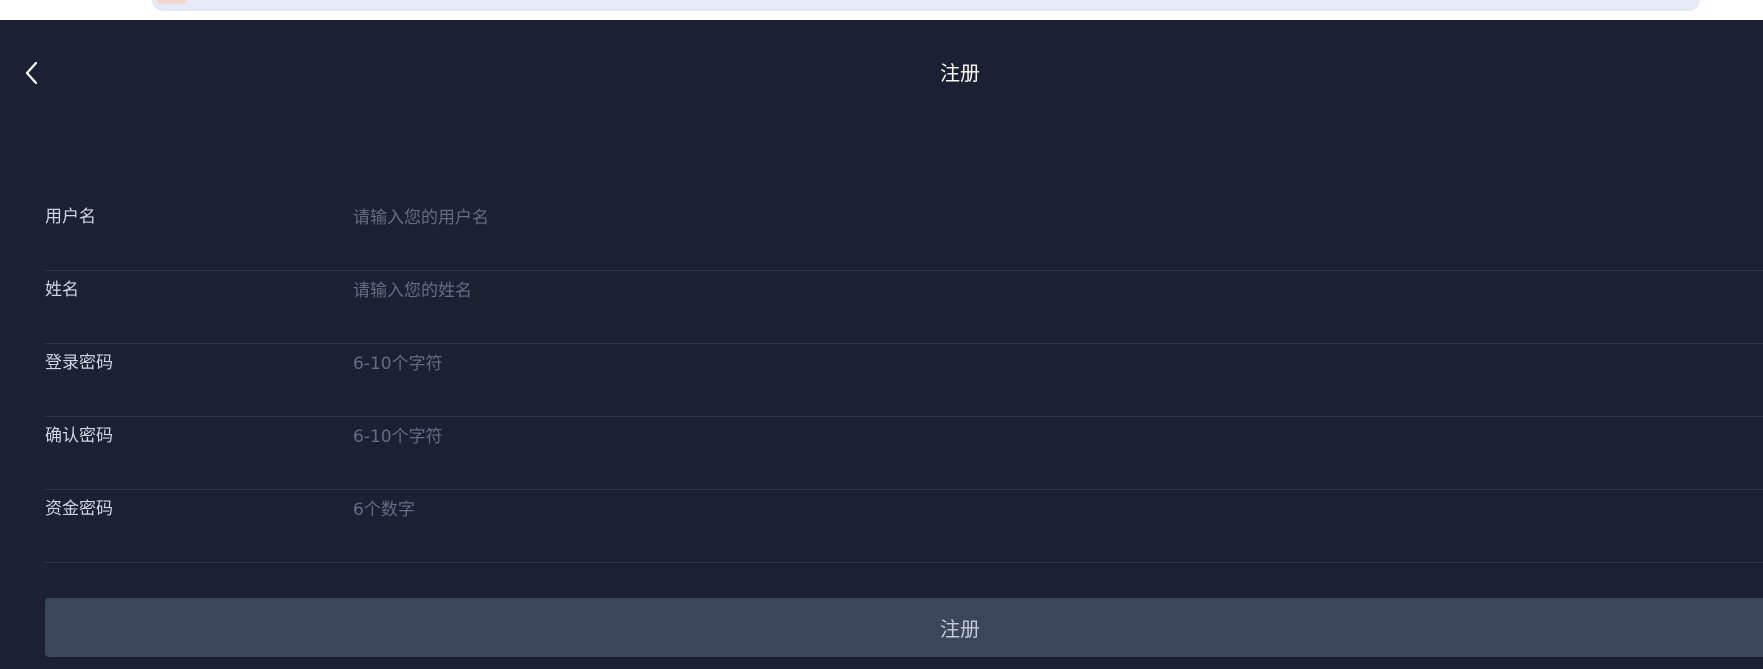 This screenshot has width=1763, height=669. What do you see at coordinates (79, 509) in the screenshot?
I see `fund-password-label: 资金密码` at bounding box center [79, 509].